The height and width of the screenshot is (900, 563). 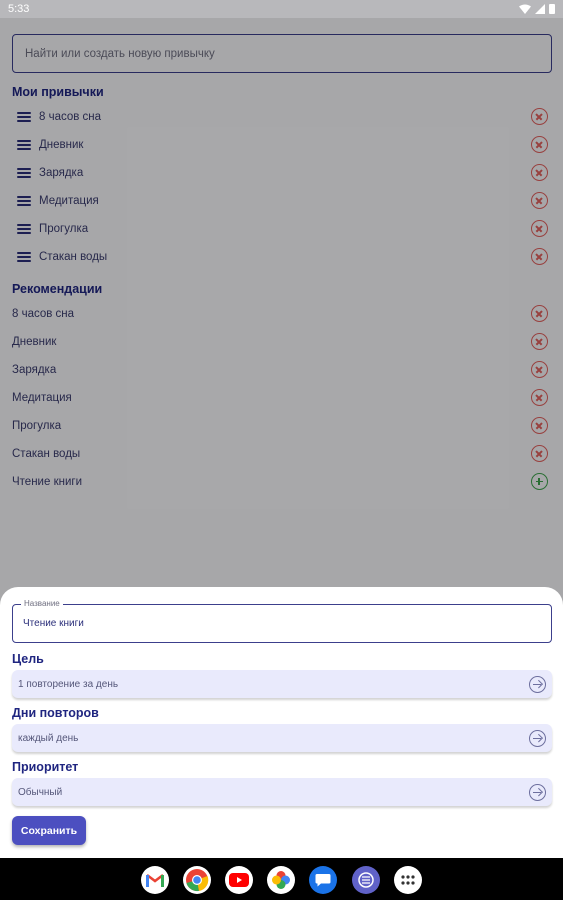 What do you see at coordinates (40, 792) in the screenshot?
I see `priority-value: Обычный` at bounding box center [40, 792].